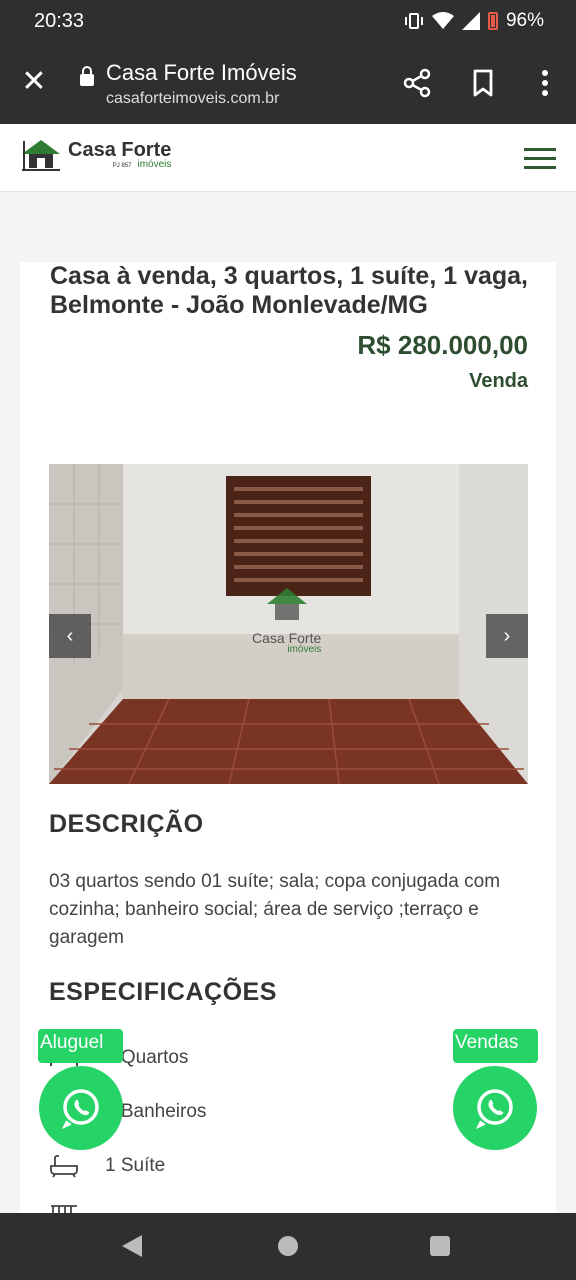 This screenshot has height=1280, width=576. Describe the element at coordinates (495, 1046) in the screenshot. I see `whatsapp-sales-label: Vendas` at that location.